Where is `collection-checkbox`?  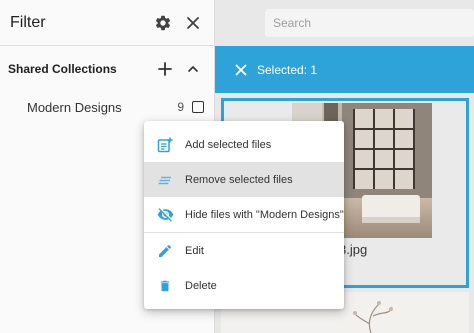 collection-checkbox is located at coordinates (198, 107).